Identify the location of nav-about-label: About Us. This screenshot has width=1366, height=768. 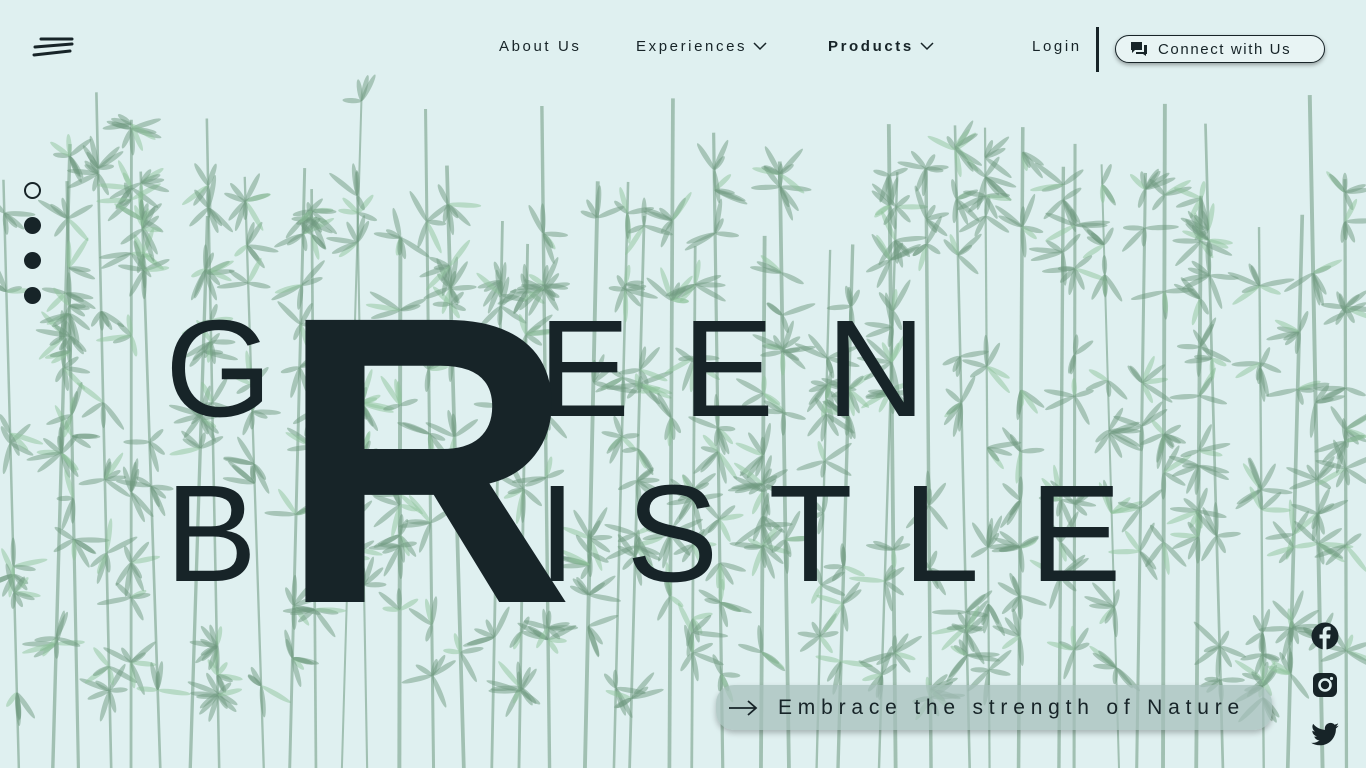
(540, 46).